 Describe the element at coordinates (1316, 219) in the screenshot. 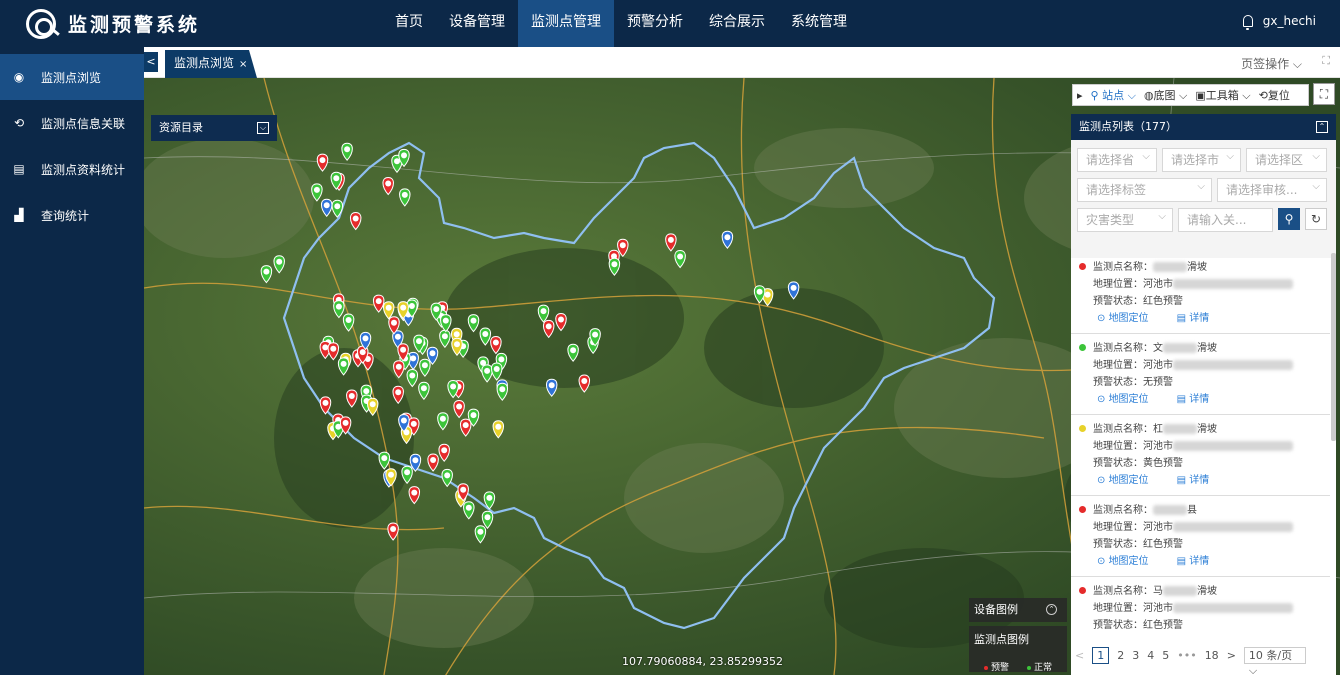

I see `refresh-icon: ↻` at that location.